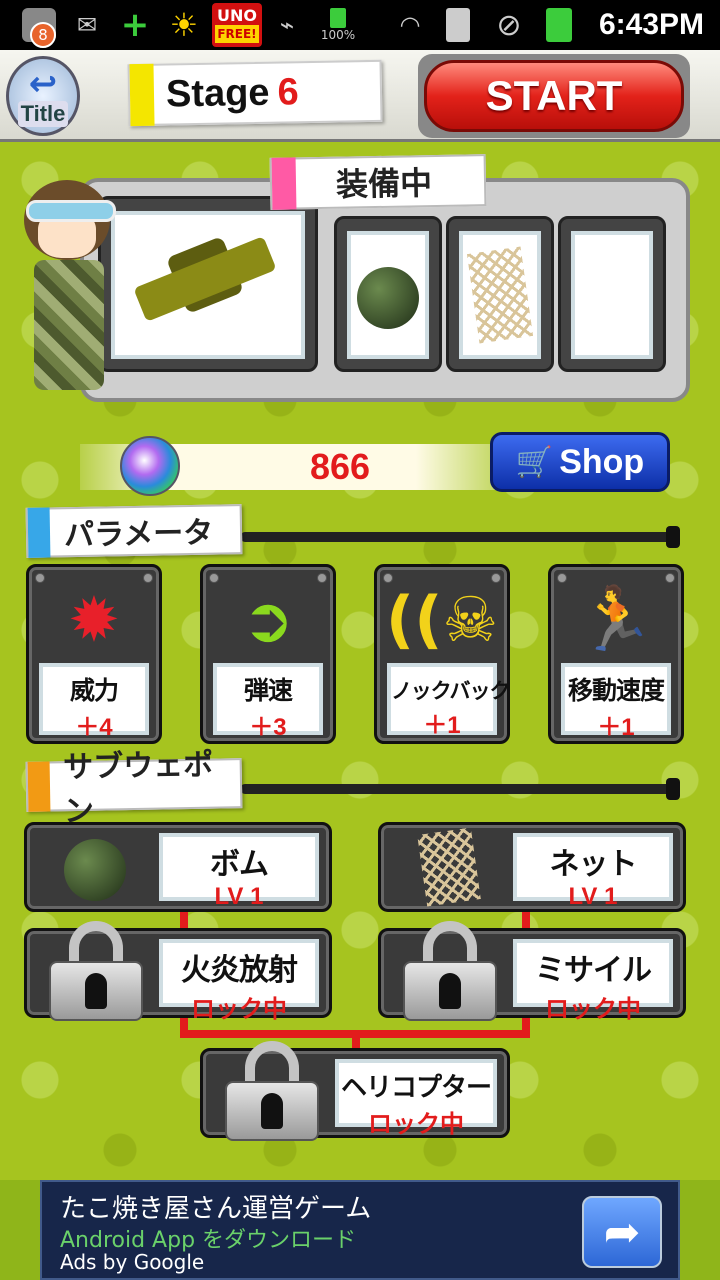 Image resolution: width=720 pixels, height=1280 pixels. What do you see at coordinates (593, 970) in the screenshot?
I see `subweapon-name: ミサイル` at bounding box center [593, 970].